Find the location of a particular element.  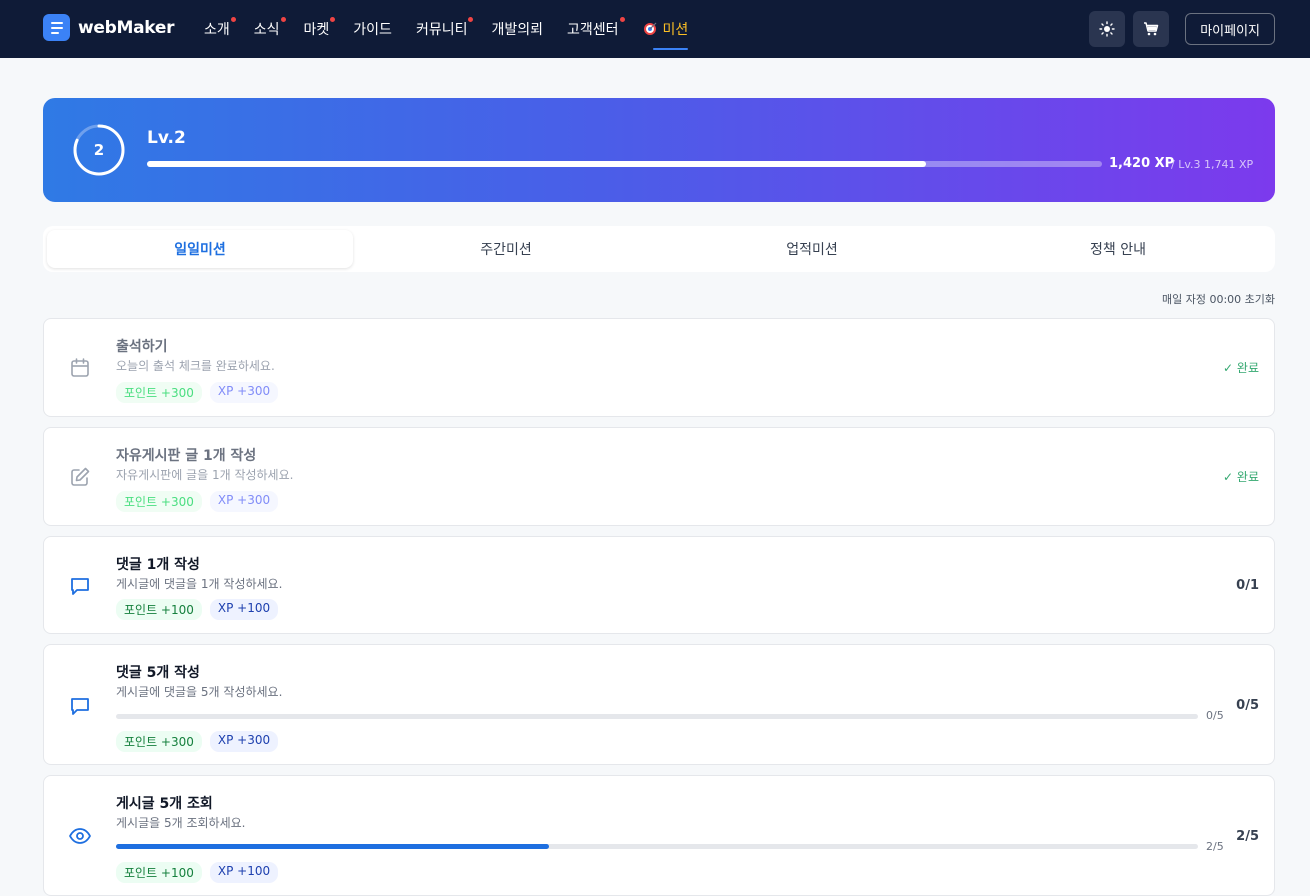

sun-icon is located at coordinates (1107, 29).